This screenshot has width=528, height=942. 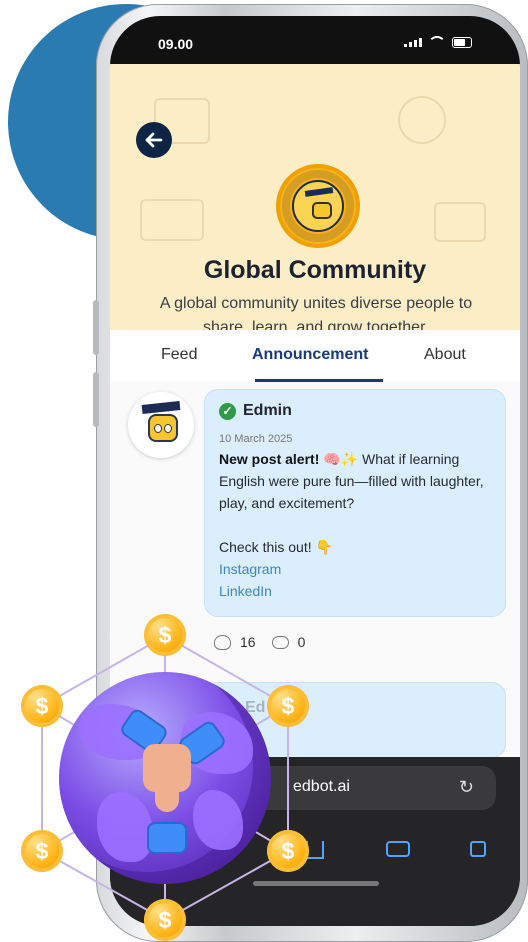 I want to click on back-arrow-icon, so click(x=154, y=140).